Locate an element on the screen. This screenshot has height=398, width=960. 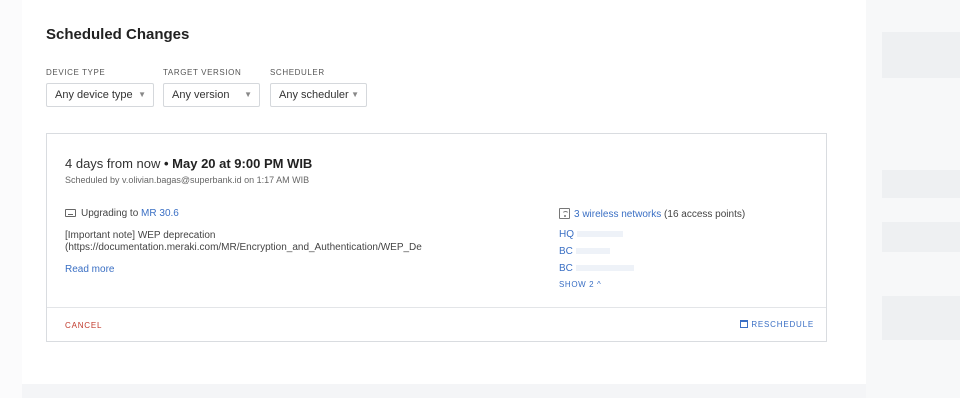
device-type-value: Any device type is located at coordinates (94, 95).